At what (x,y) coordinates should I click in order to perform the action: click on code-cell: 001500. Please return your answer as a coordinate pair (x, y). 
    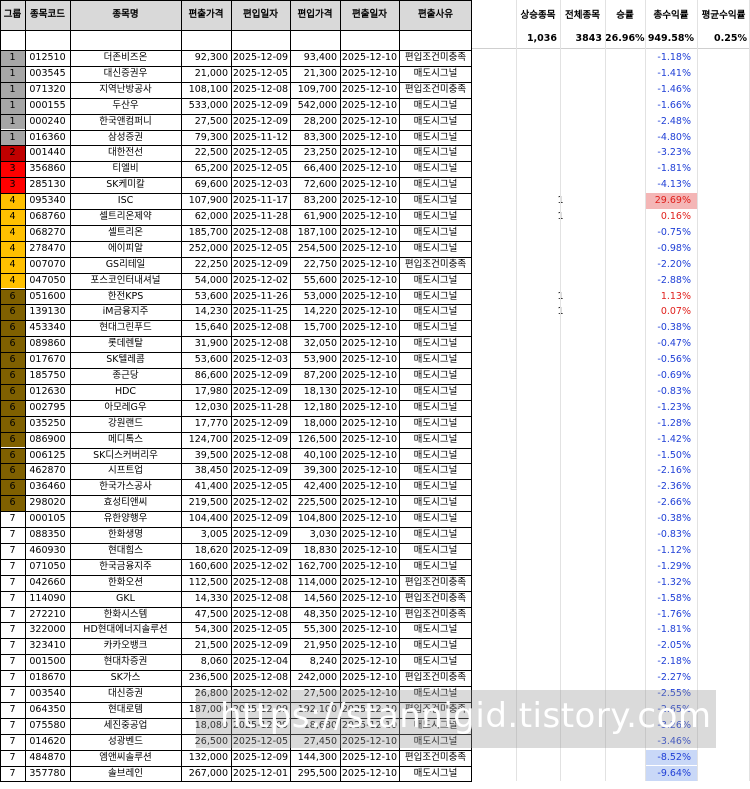
    Looking at the image, I should click on (47, 662).